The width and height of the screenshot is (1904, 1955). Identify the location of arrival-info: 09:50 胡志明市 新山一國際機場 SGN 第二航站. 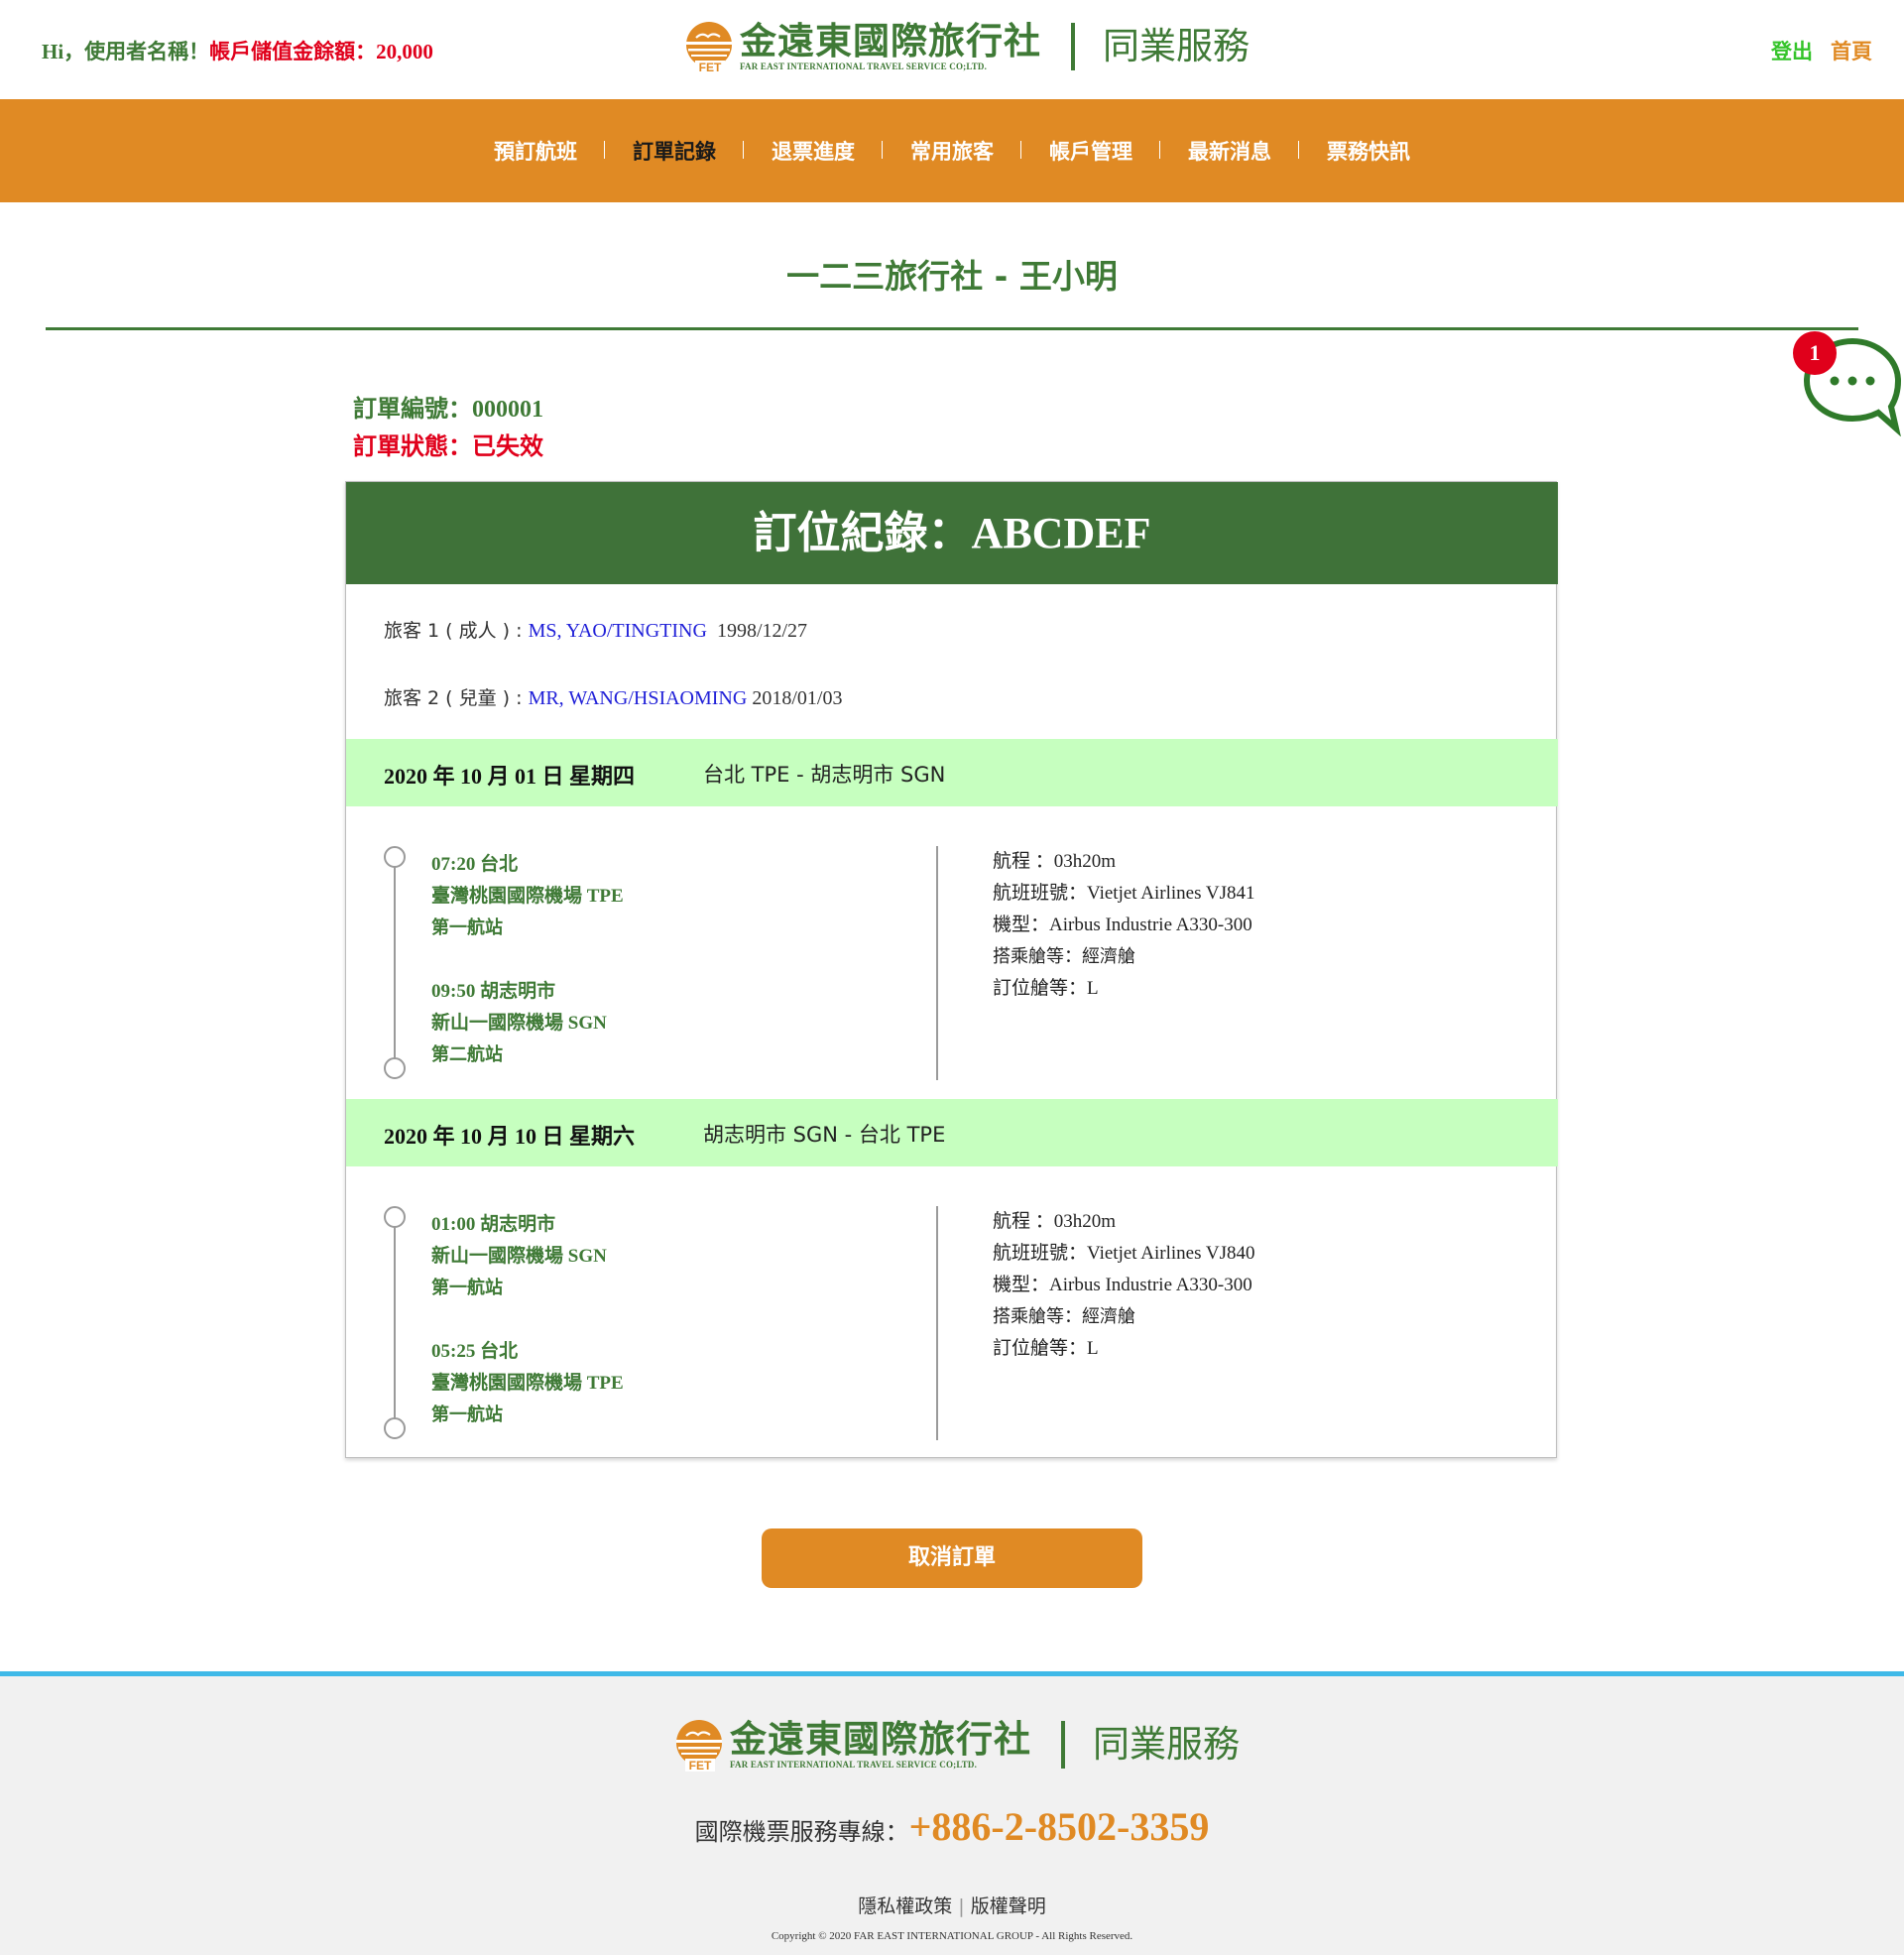
(519, 1024).